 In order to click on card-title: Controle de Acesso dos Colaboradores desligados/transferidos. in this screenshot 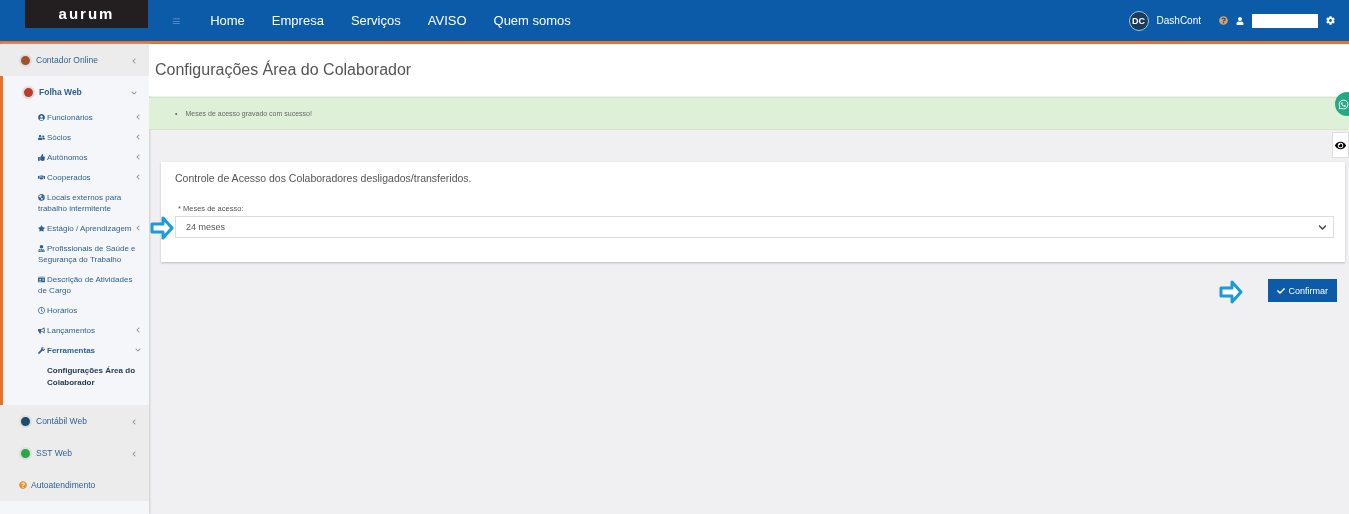, I will do `click(324, 178)`.